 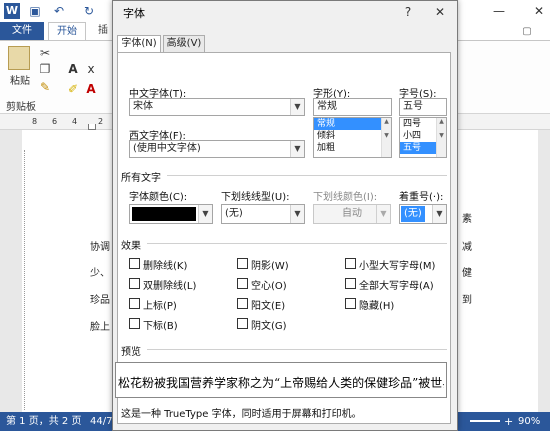 I want to click on style-scrollbar: ▲ ▼, so click(x=386, y=137).